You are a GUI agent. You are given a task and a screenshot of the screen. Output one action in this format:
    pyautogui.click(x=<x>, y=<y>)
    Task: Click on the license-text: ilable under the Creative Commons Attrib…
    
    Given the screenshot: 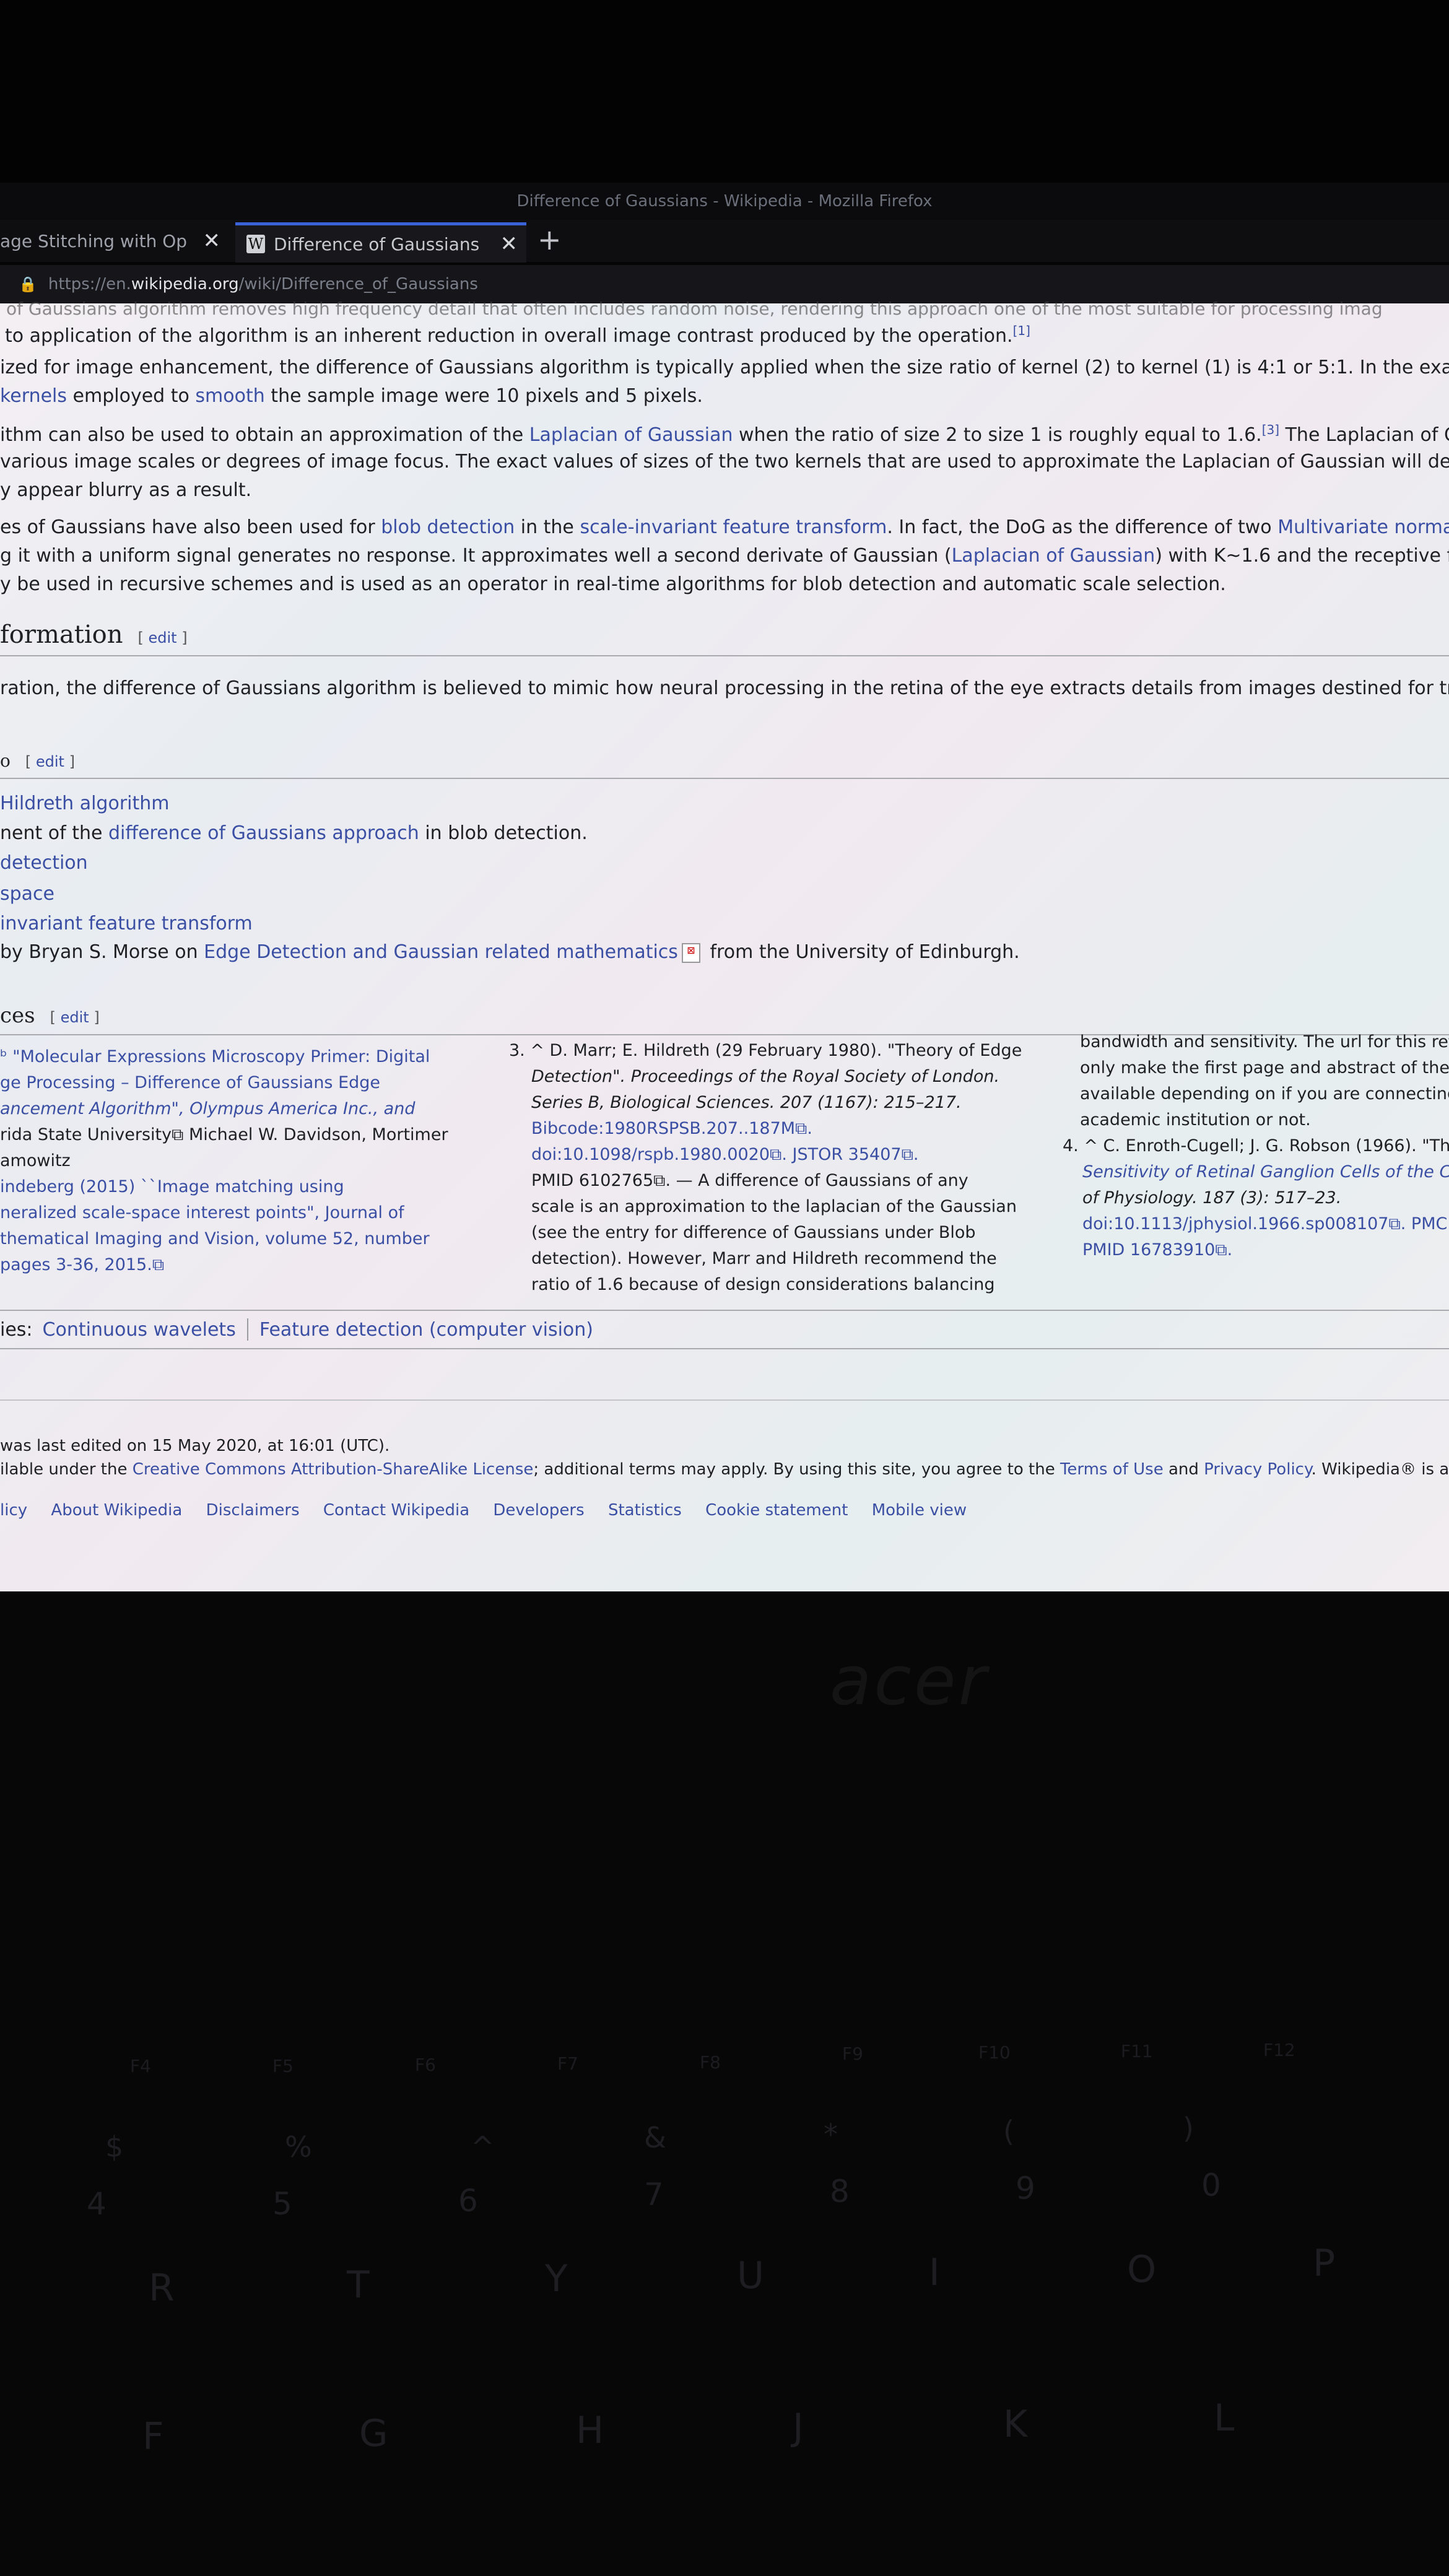 What is the action you would take?
    pyautogui.click(x=724, y=1469)
    